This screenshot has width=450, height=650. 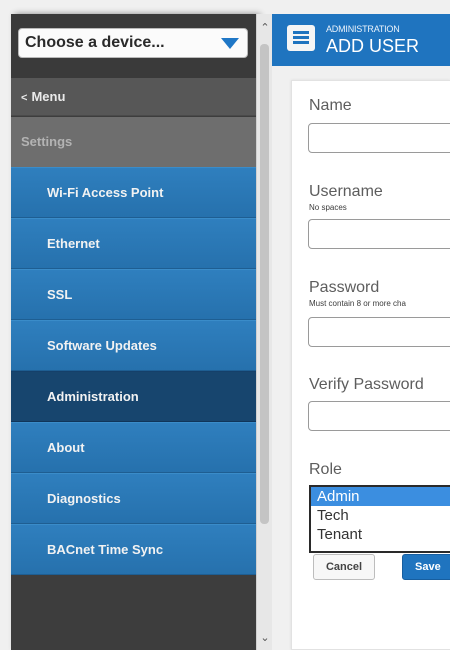 What do you see at coordinates (379, 138) in the screenshot?
I see `name-field` at bounding box center [379, 138].